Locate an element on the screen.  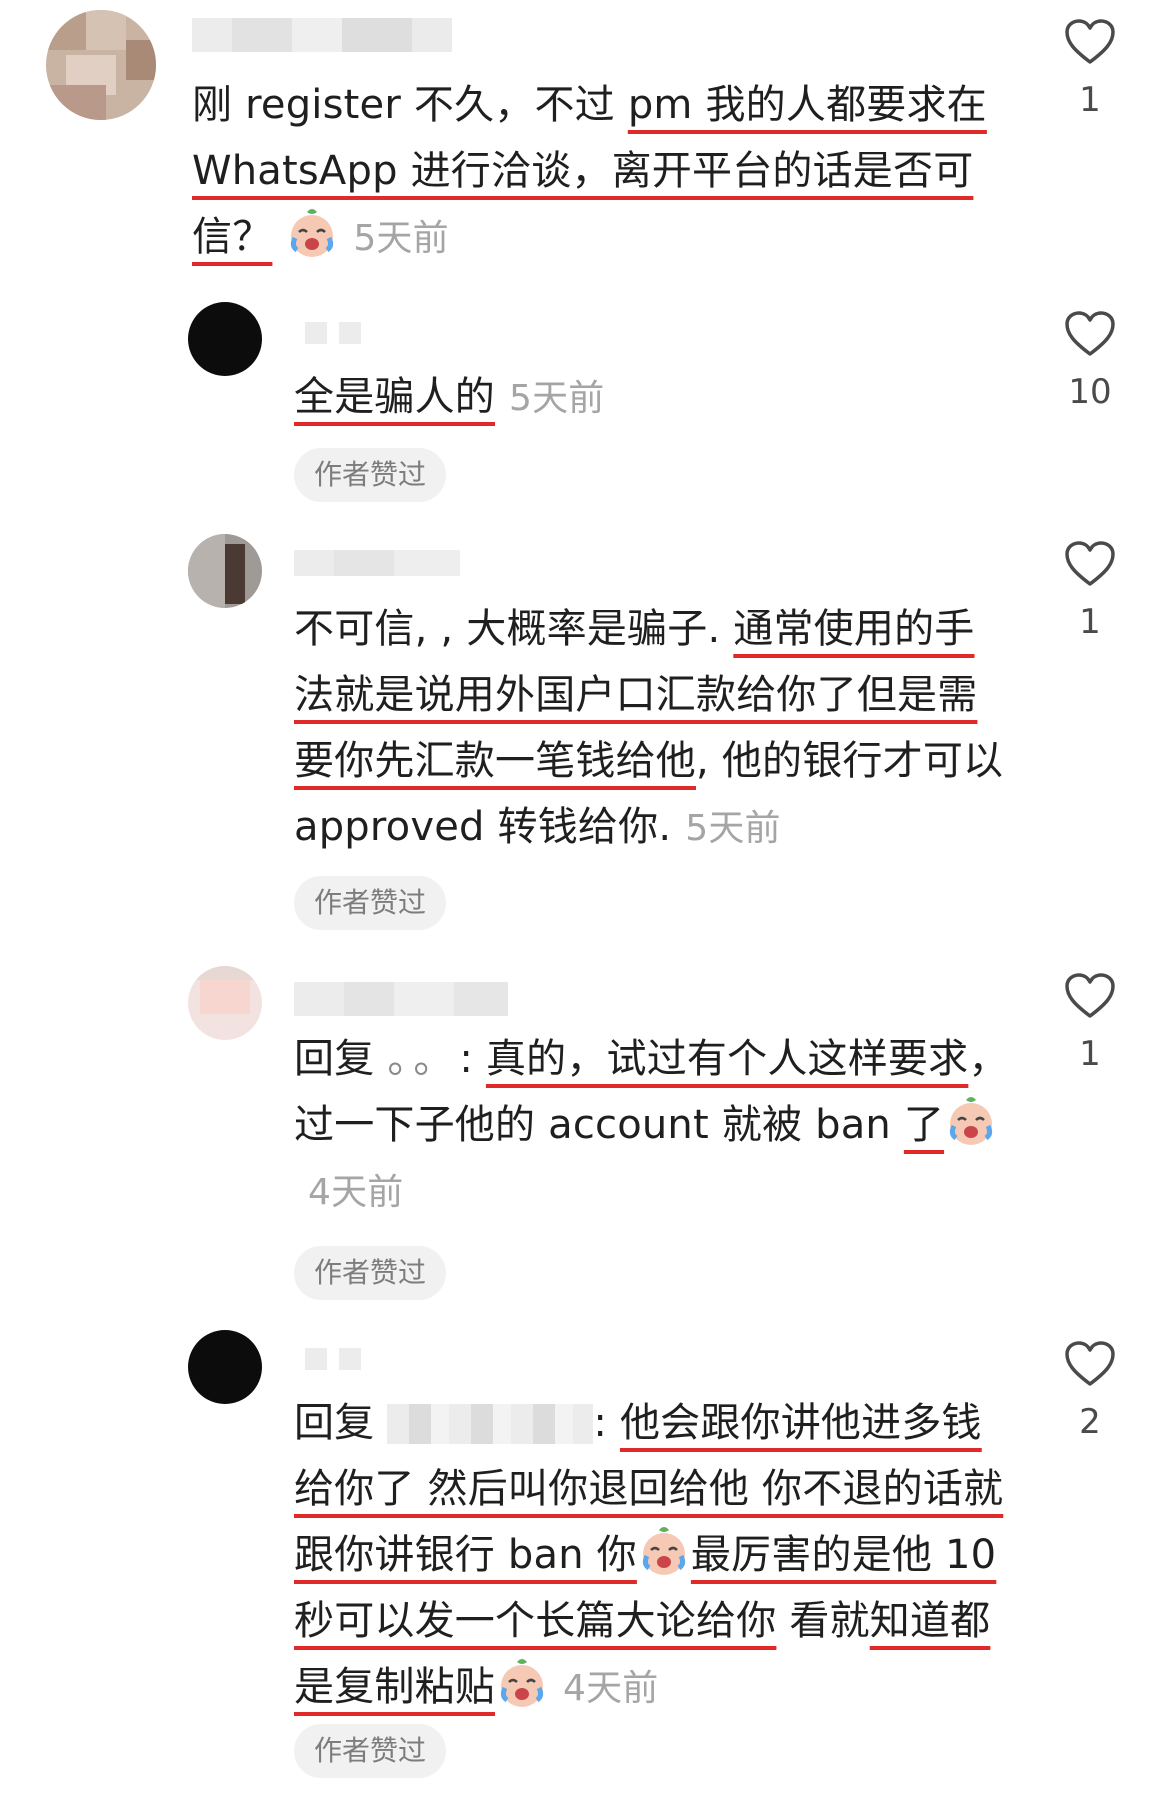
comment-text: 全是骗人的 5天前 is located at coordinates (654, 398).